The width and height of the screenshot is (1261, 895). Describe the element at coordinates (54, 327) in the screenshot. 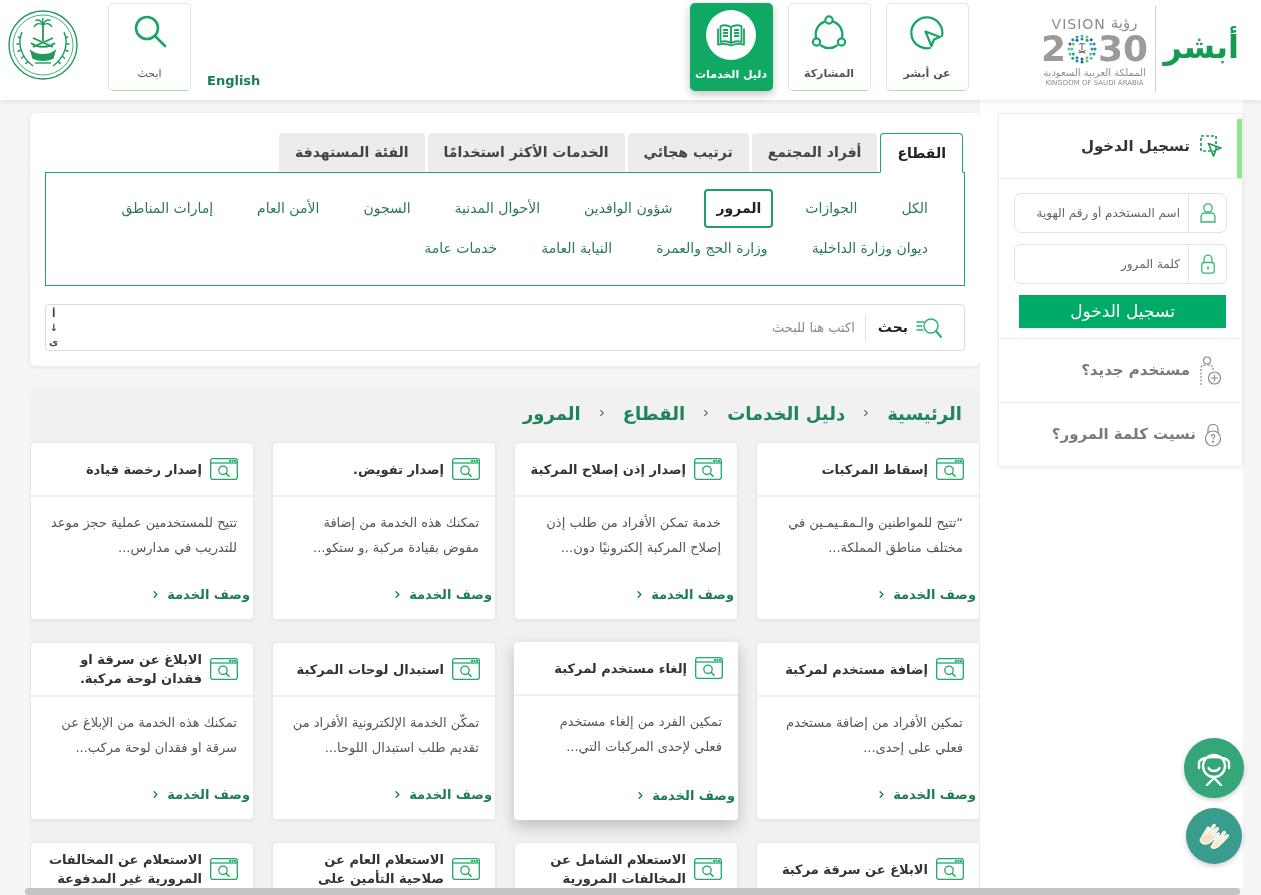

I see `sort-button: أ ↓ ى` at that location.